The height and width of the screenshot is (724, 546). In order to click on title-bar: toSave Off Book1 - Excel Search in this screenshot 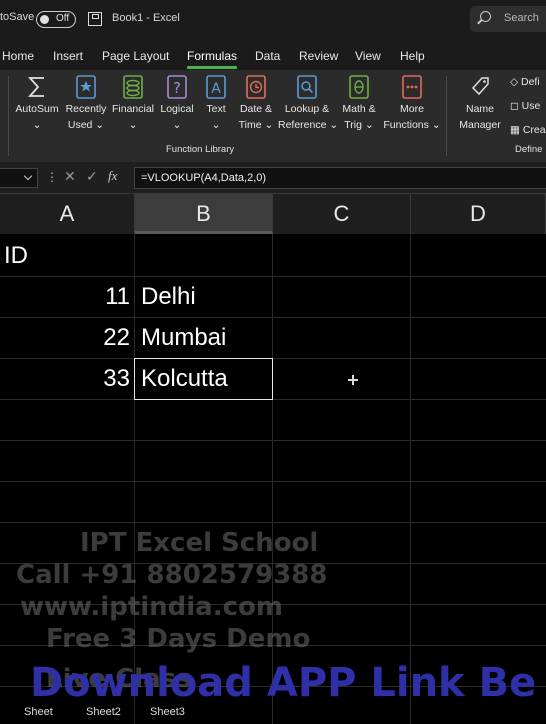, I will do `click(273, 20)`.